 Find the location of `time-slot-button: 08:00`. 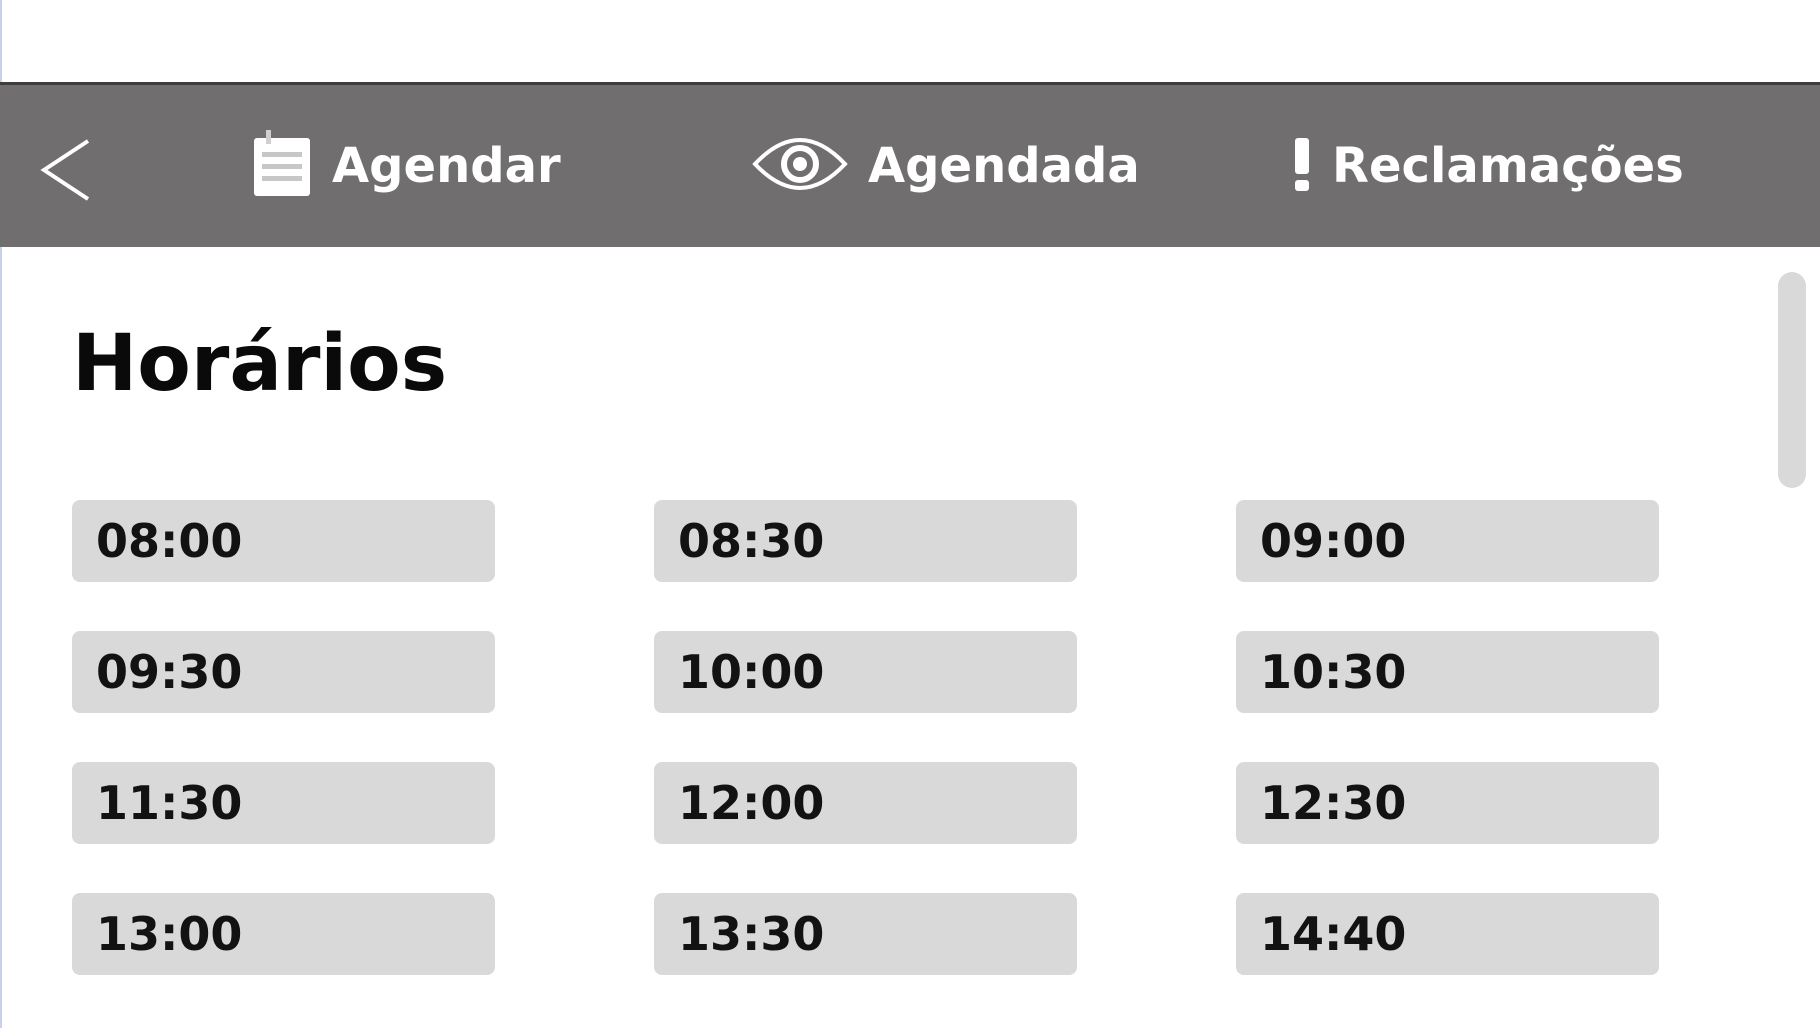

time-slot-button: 08:00 is located at coordinates (283, 541).